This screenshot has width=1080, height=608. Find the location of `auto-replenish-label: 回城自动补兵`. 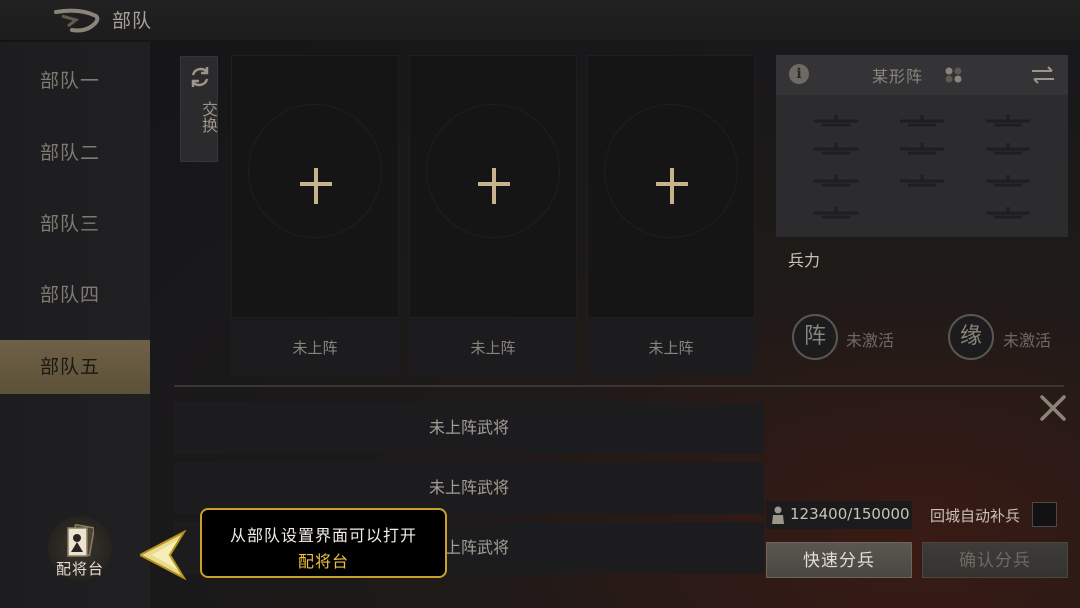

auto-replenish-label: 回城自动补兵 is located at coordinates (975, 516).